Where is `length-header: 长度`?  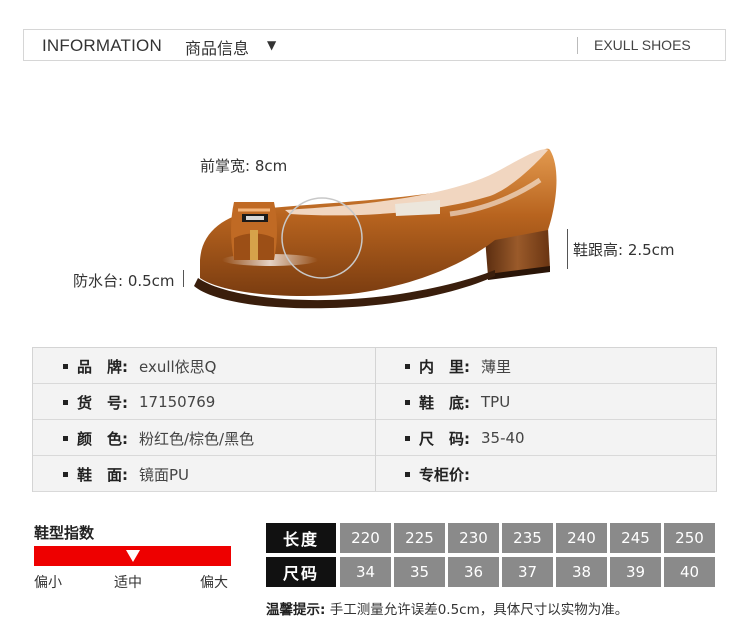 length-header: 长度 is located at coordinates (301, 538).